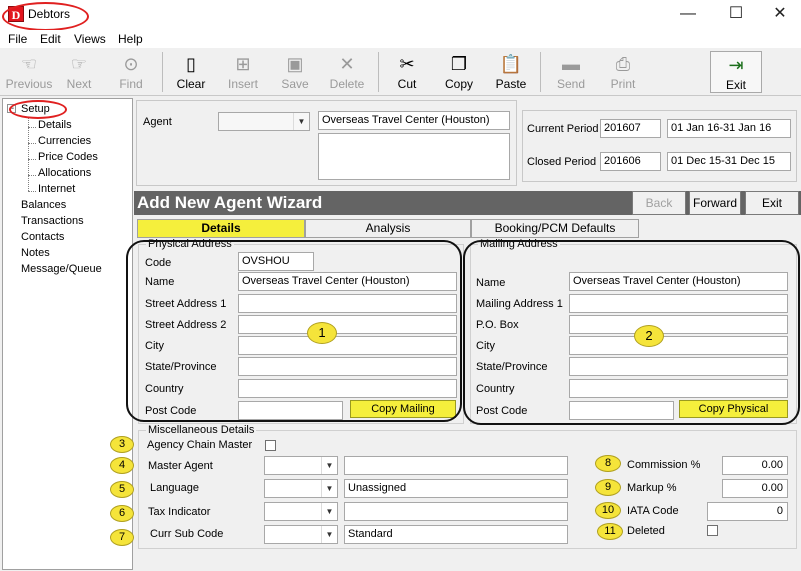  What do you see at coordinates (55, 125) in the screenshot?
I see `tree-item-details: Details` at bounding box center [55, 125].